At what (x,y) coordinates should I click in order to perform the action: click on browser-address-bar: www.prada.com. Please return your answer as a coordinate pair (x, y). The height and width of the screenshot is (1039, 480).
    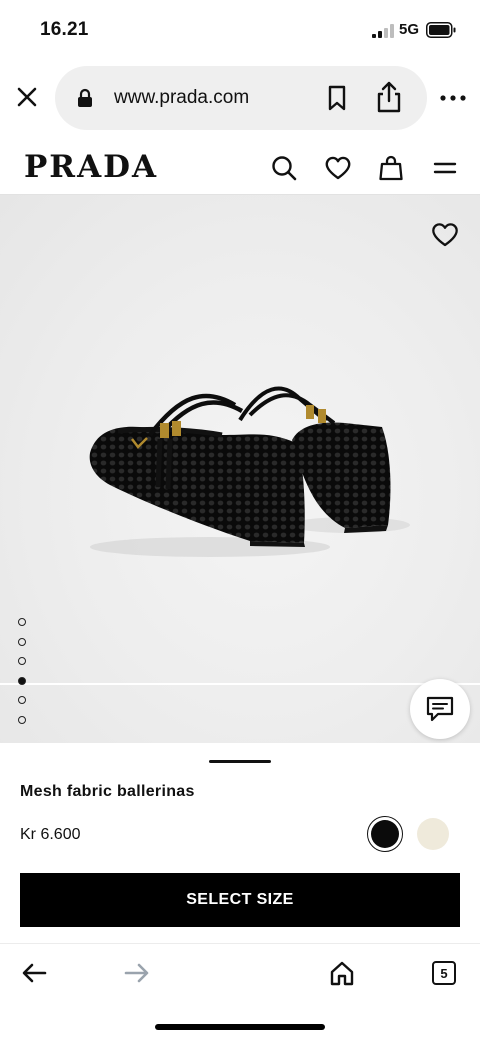
    Looking at the image, I should click on (240, 98).